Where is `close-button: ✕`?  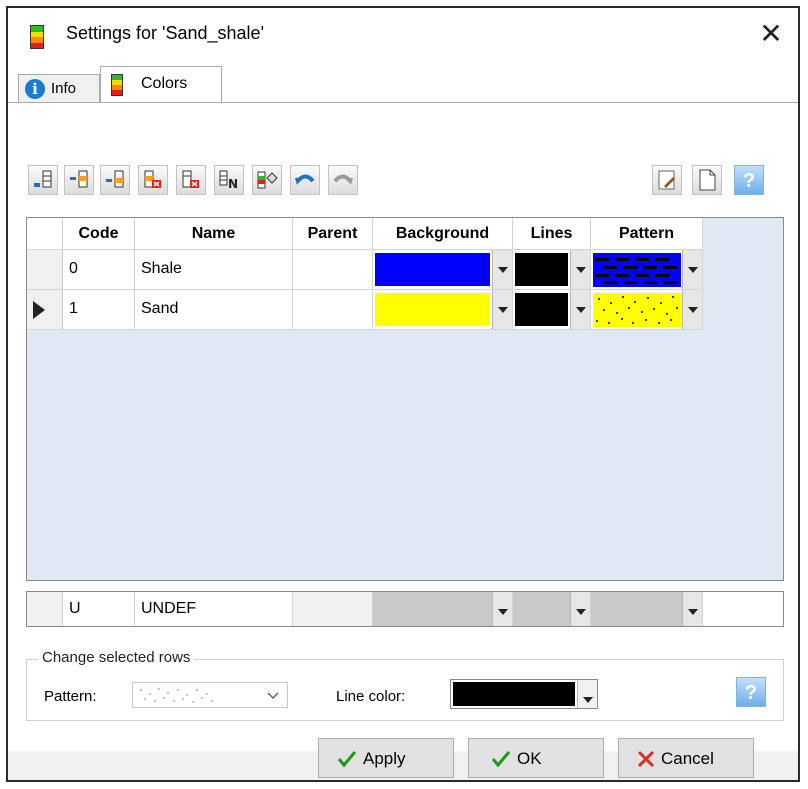
close-button: ✕ is located at coordinates (771, 35).